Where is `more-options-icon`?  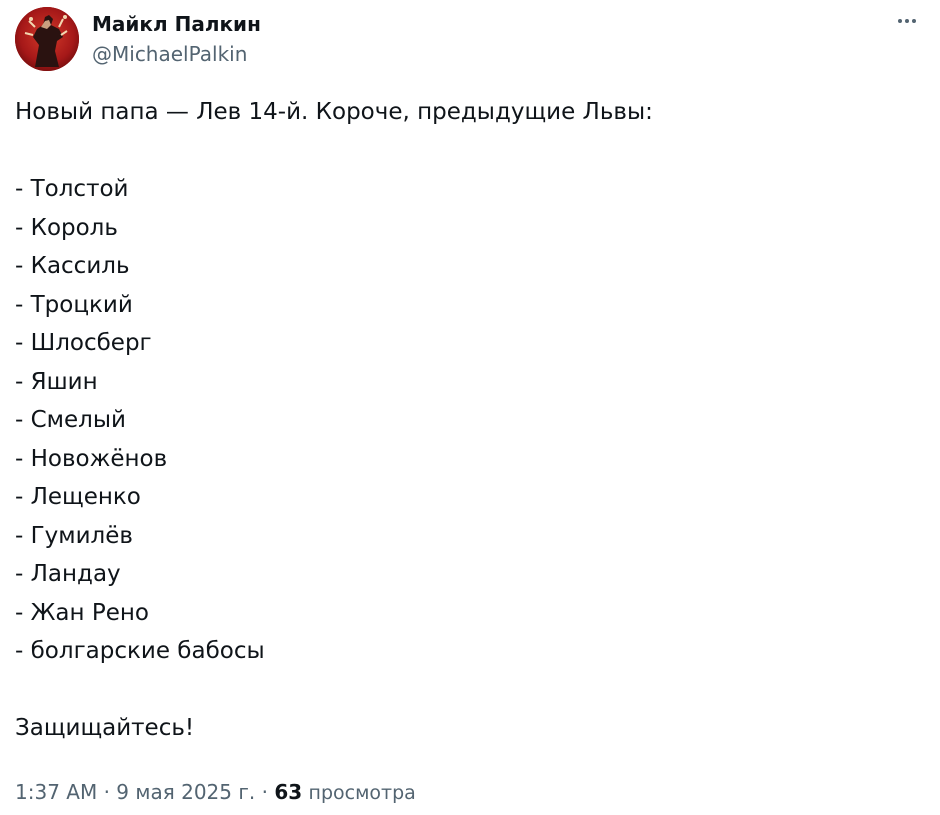
more-options-icon is located at coordinates (900, 21).